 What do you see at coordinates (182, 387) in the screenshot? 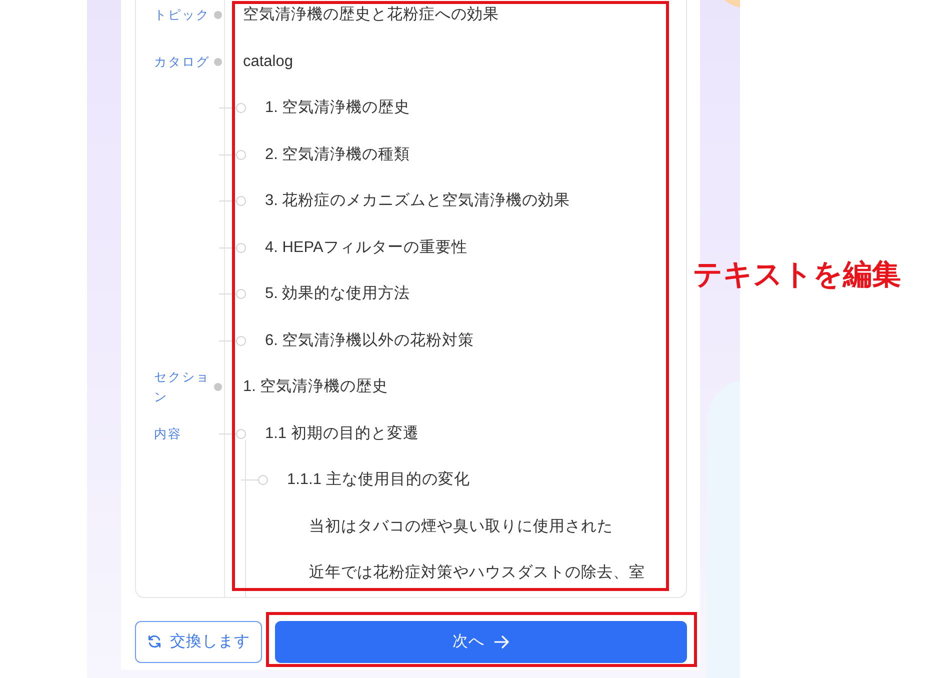
I see `field-label: セクション` at bounding box center [182, 387].